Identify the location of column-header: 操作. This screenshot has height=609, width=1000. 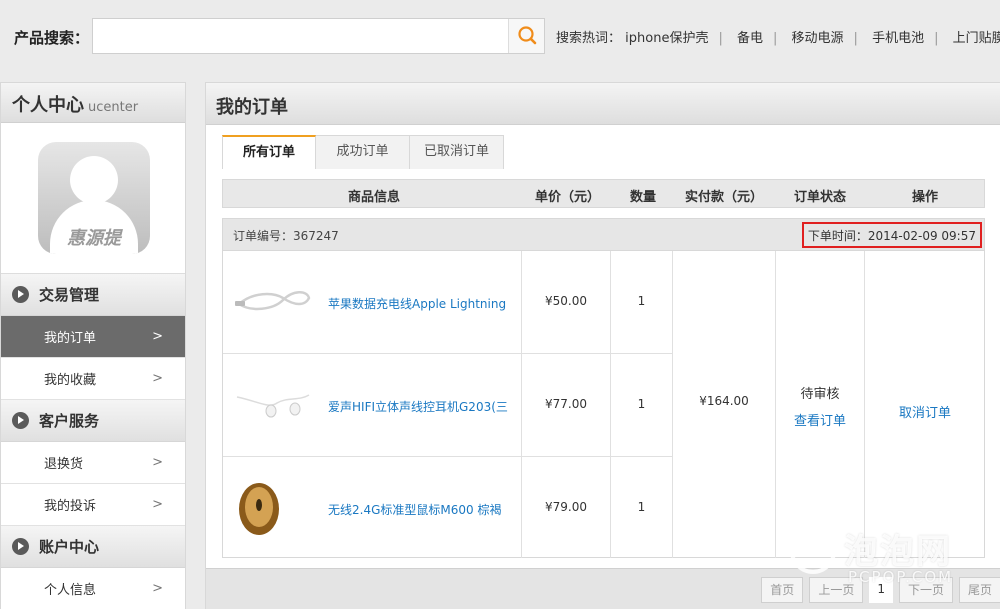
(925, 197).